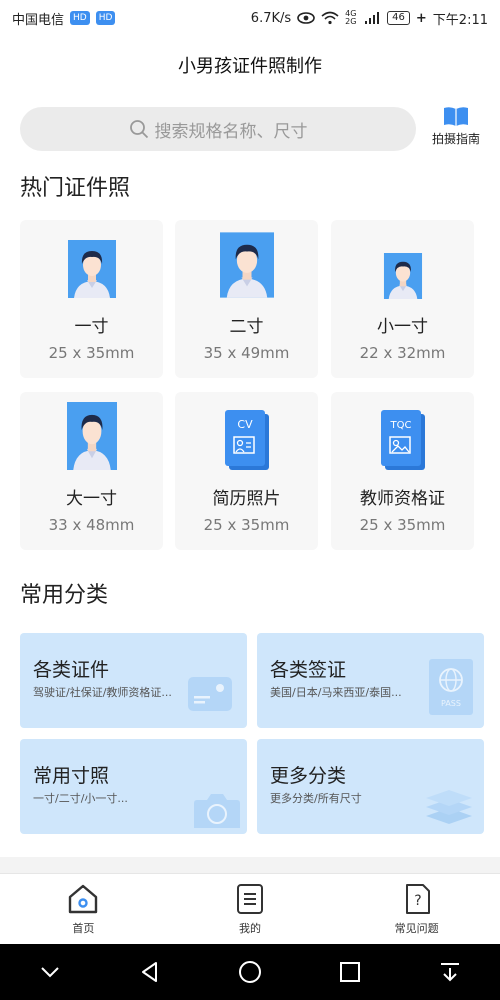 This screenshot has height=1000, width=500. Describe the element at coordinates (231, 131) in the screenshot. I see `search-placeholder: 搜索规格名称、尺寸` at that location.